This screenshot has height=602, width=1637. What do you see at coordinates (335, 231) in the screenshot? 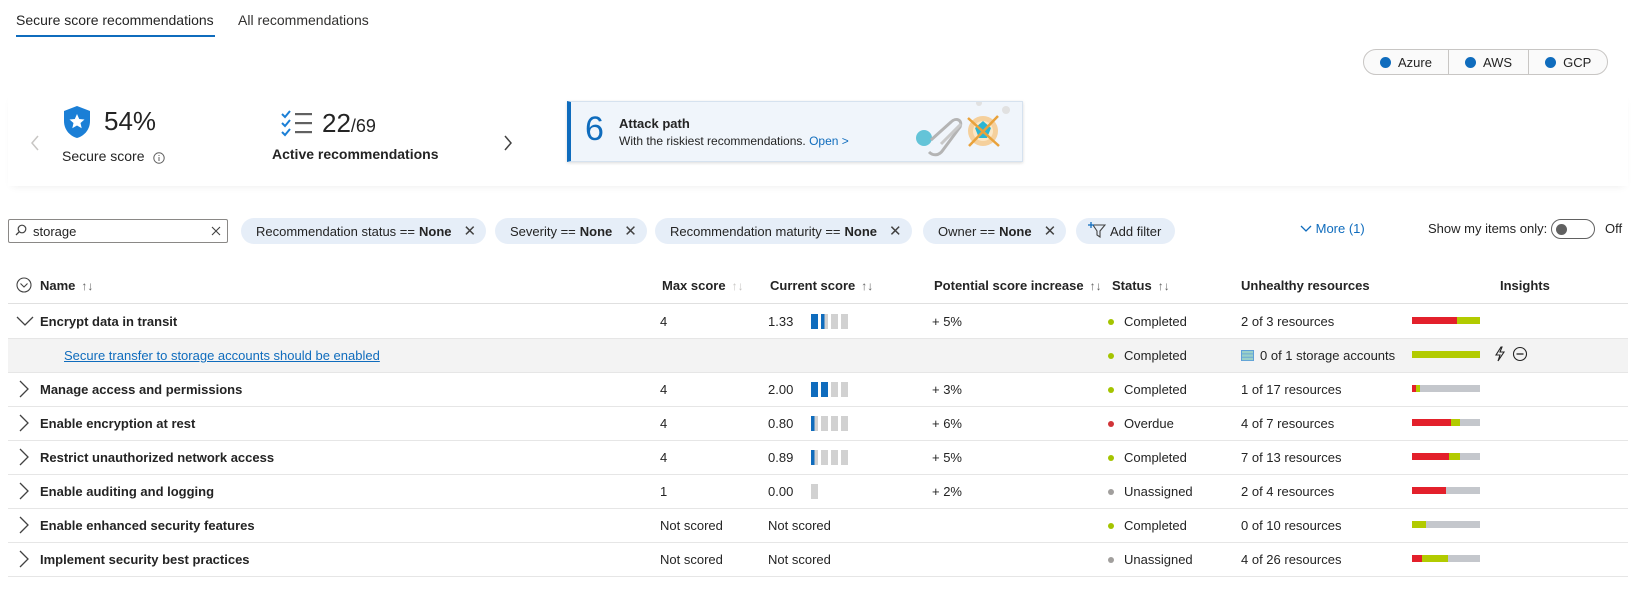
I see `filter-chip-key: Recommendation status ==` at bounding box center [335, 231].